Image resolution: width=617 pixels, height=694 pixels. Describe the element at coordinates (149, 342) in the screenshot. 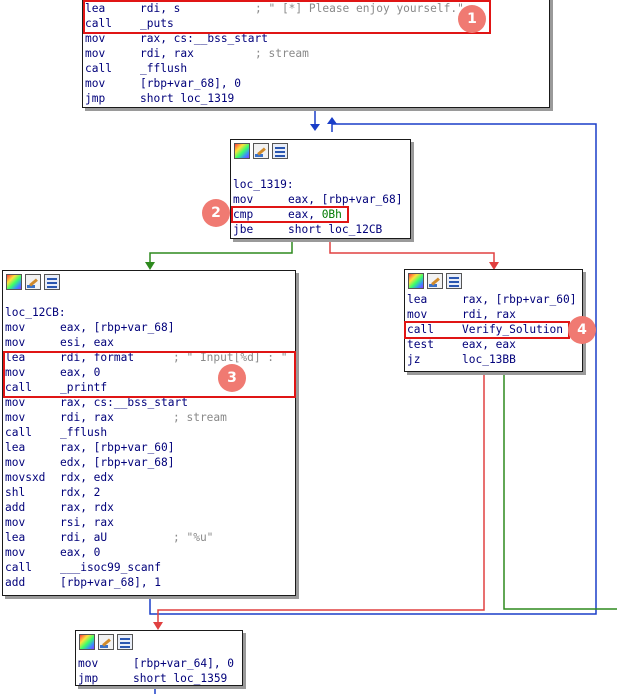

I see `instruction-line: mov esi, eax` at that location.